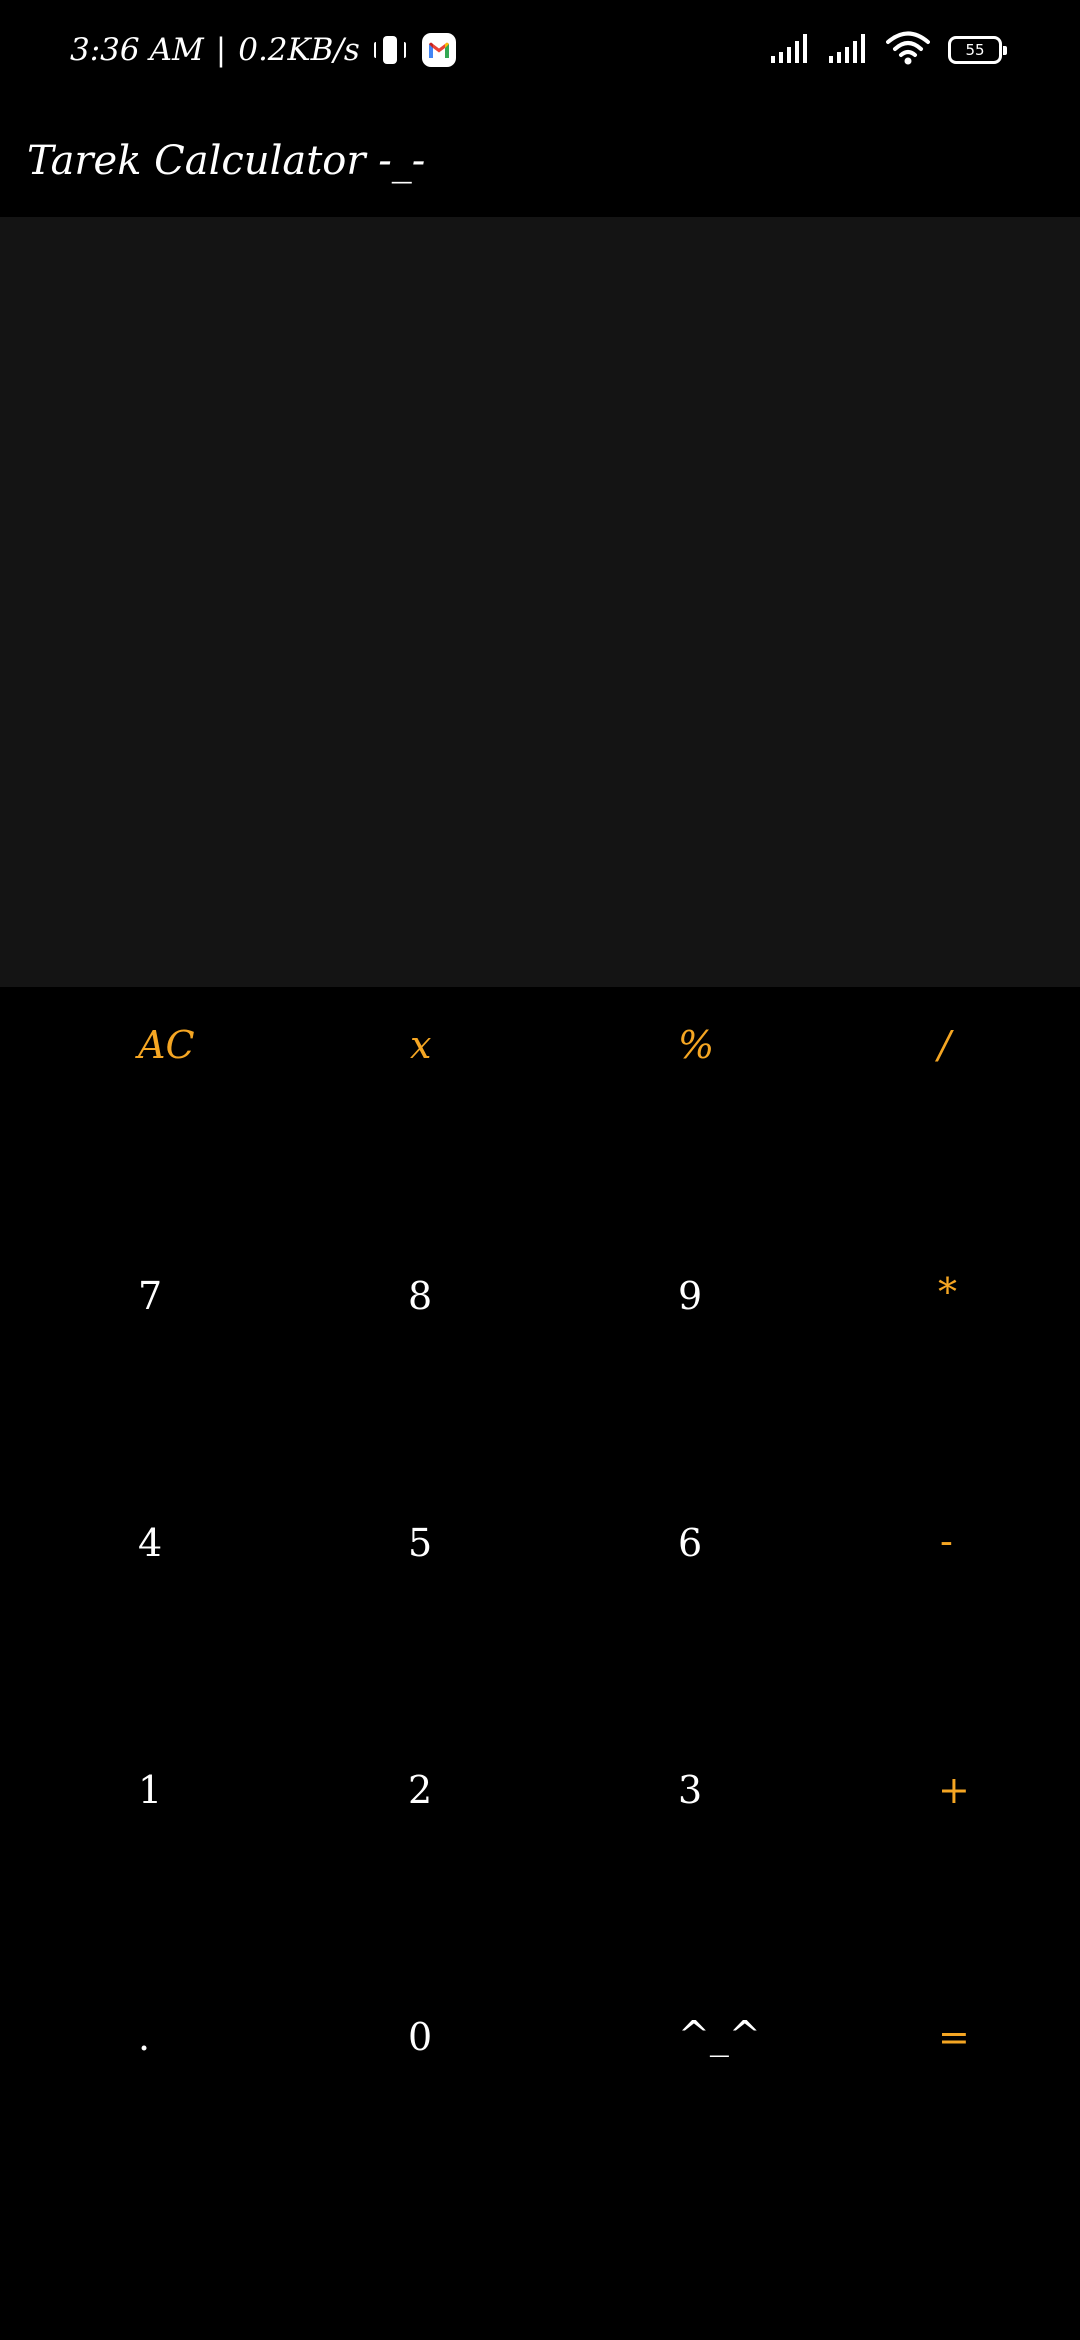  What do you see at coordinates (405, 2098) in the screenshot?
I see `digit-0-button: 0` at bounding box center [405, 2098].